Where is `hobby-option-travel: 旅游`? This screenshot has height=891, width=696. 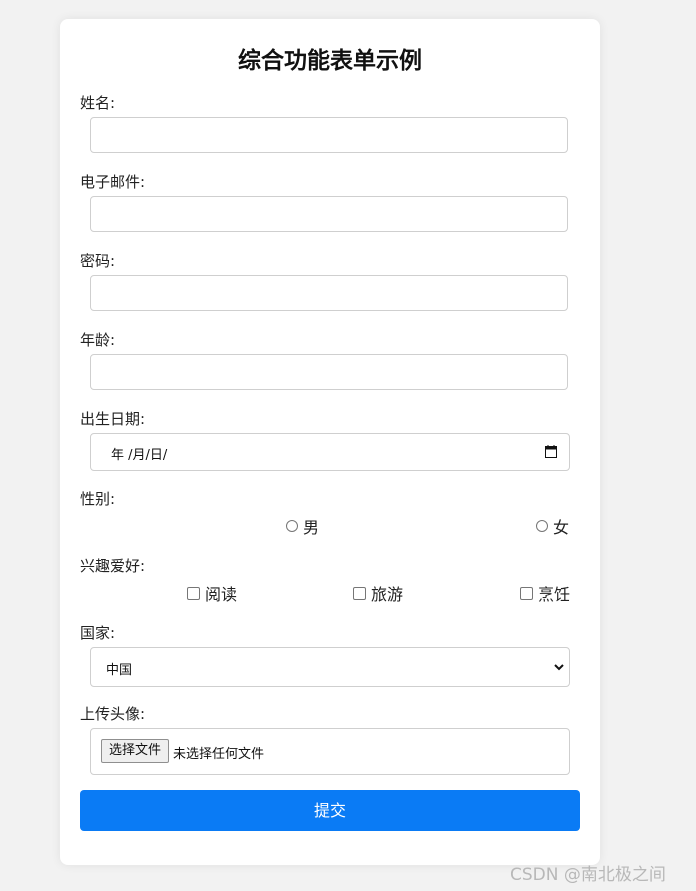 hobby-option-travel: 旅游 is located at coordinates (378, 593).